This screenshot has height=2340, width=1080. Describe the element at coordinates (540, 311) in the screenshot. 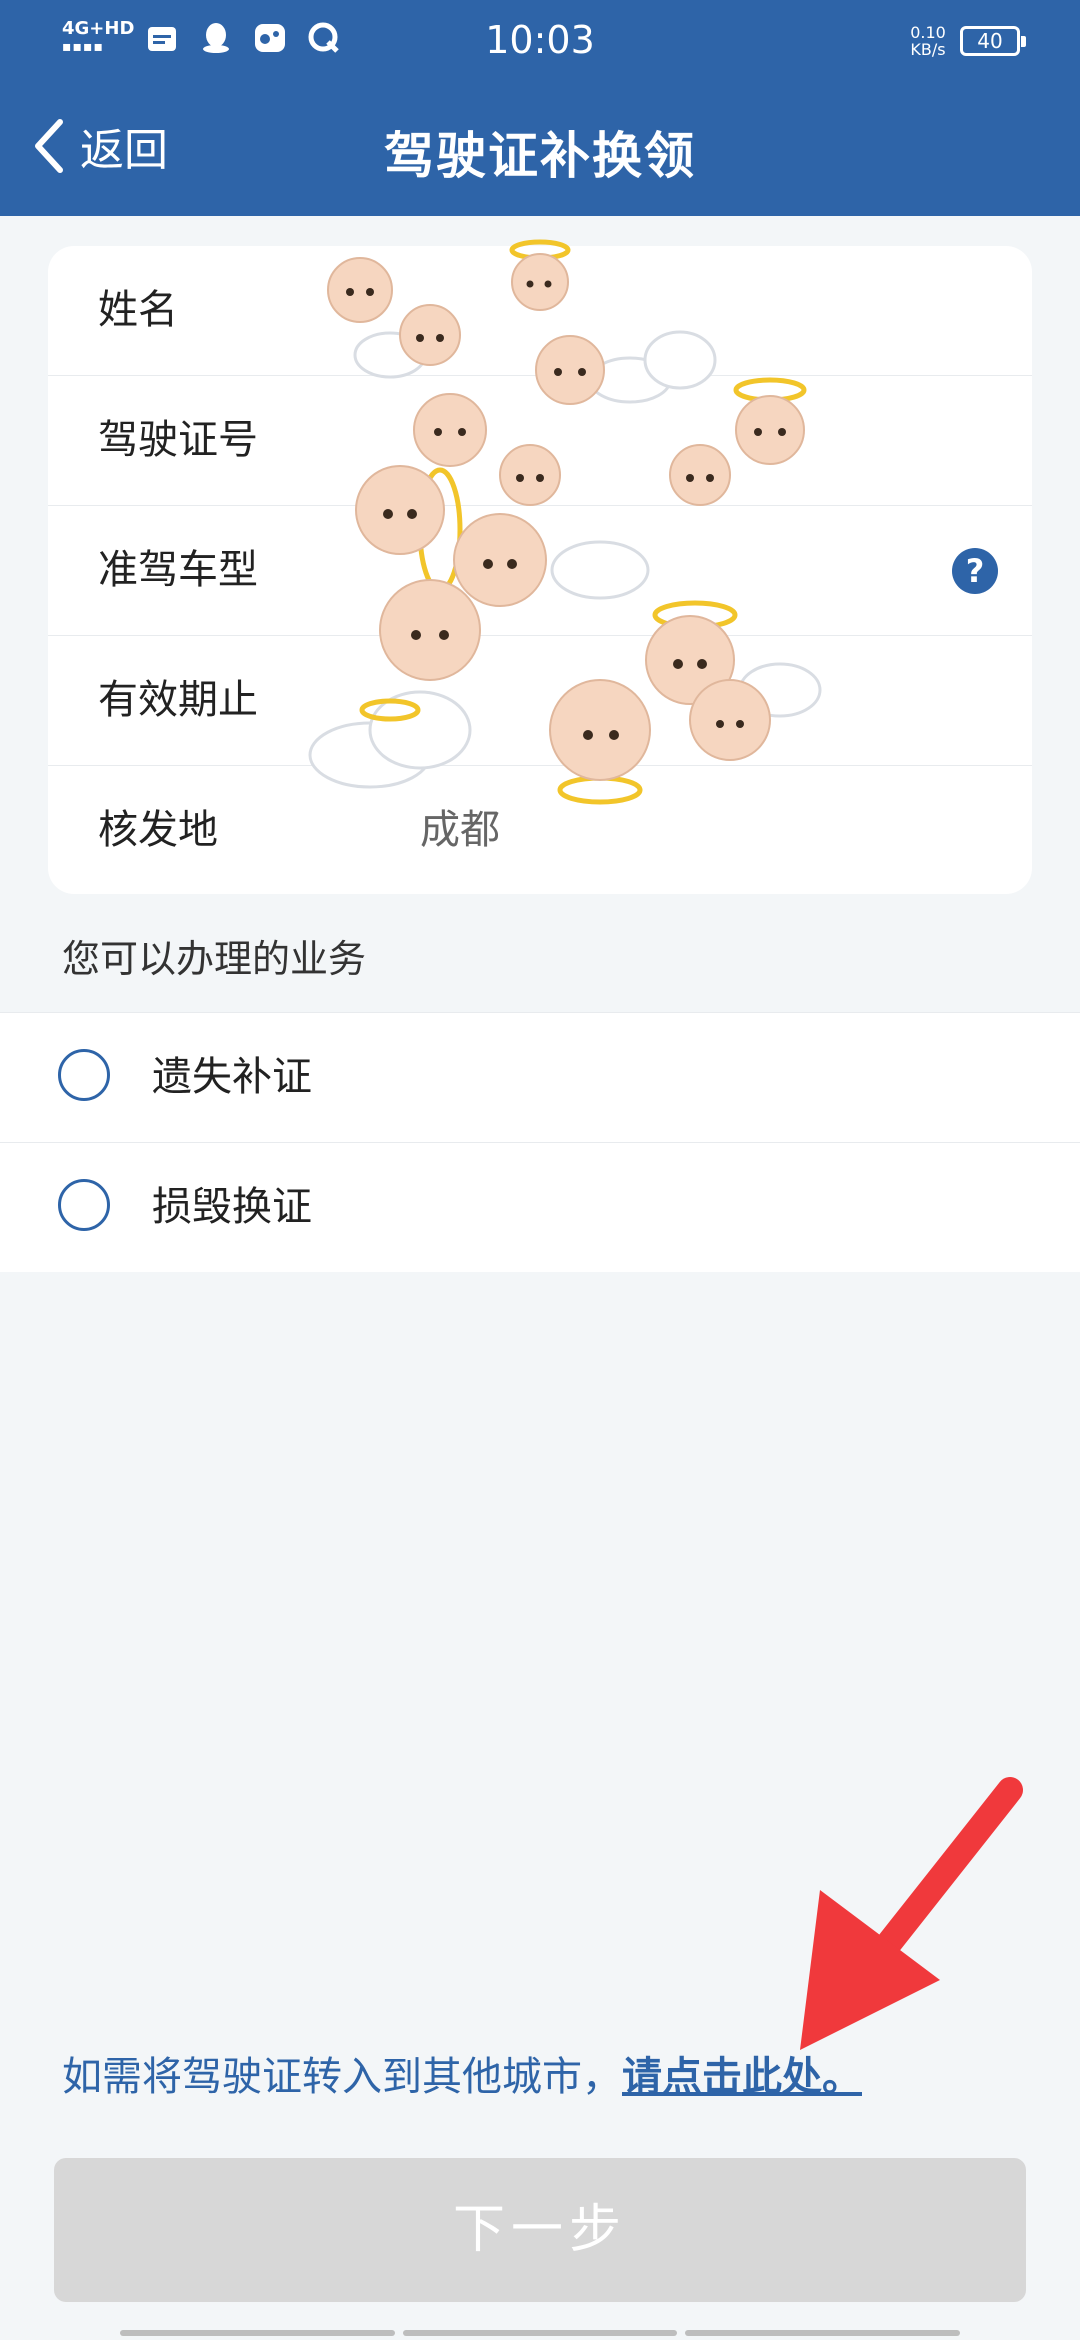

I see `info-row-name: 姓名` at that location.